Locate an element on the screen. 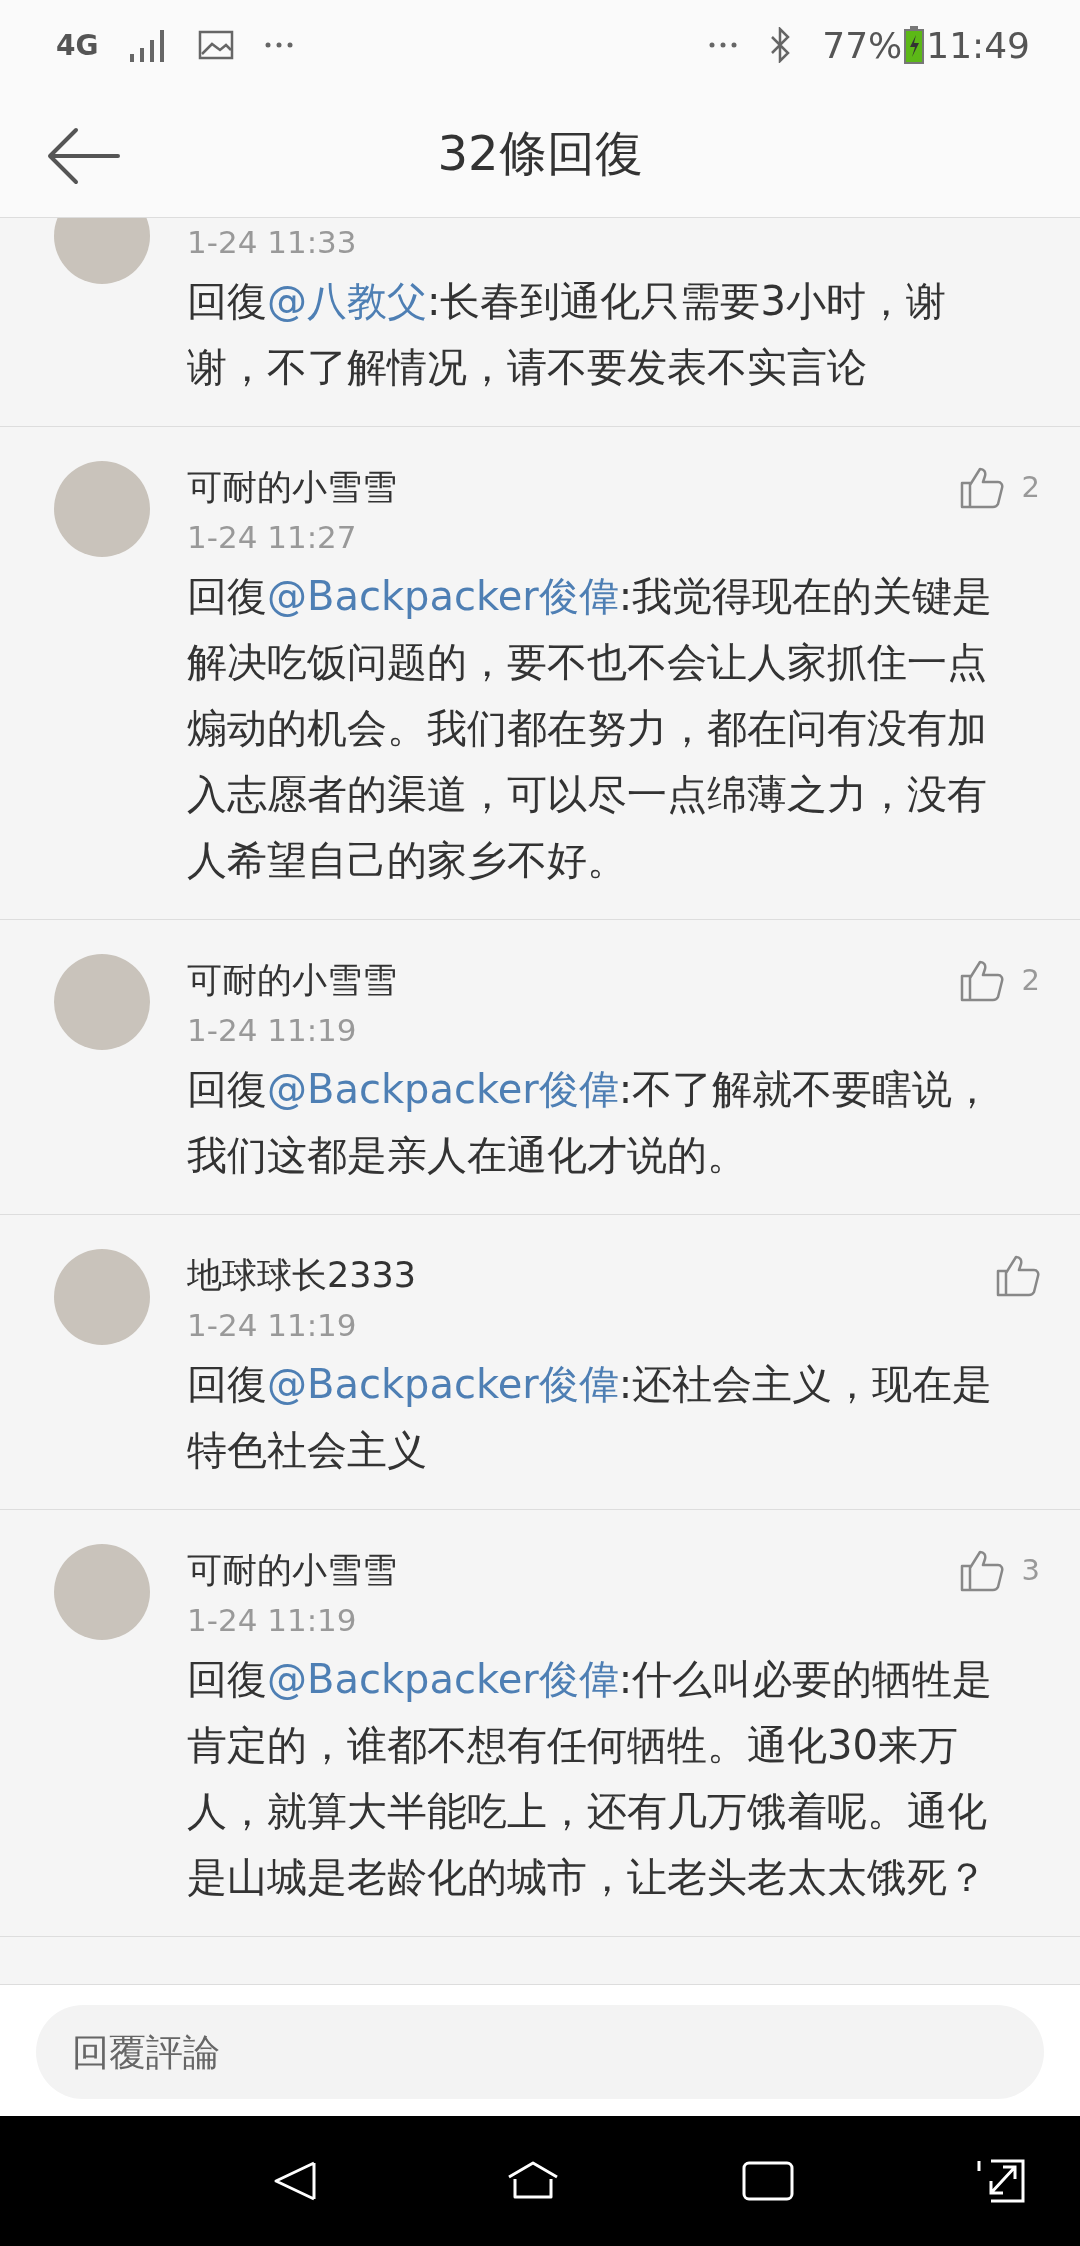 Image resolution: width=1080 pixels, height=2246 pixels. comment-text: 回復@Backpacker俊偉:不了解就不要瞎说，我们这都是亲人在通化才说的。 is located at coordinates (590, 1122).